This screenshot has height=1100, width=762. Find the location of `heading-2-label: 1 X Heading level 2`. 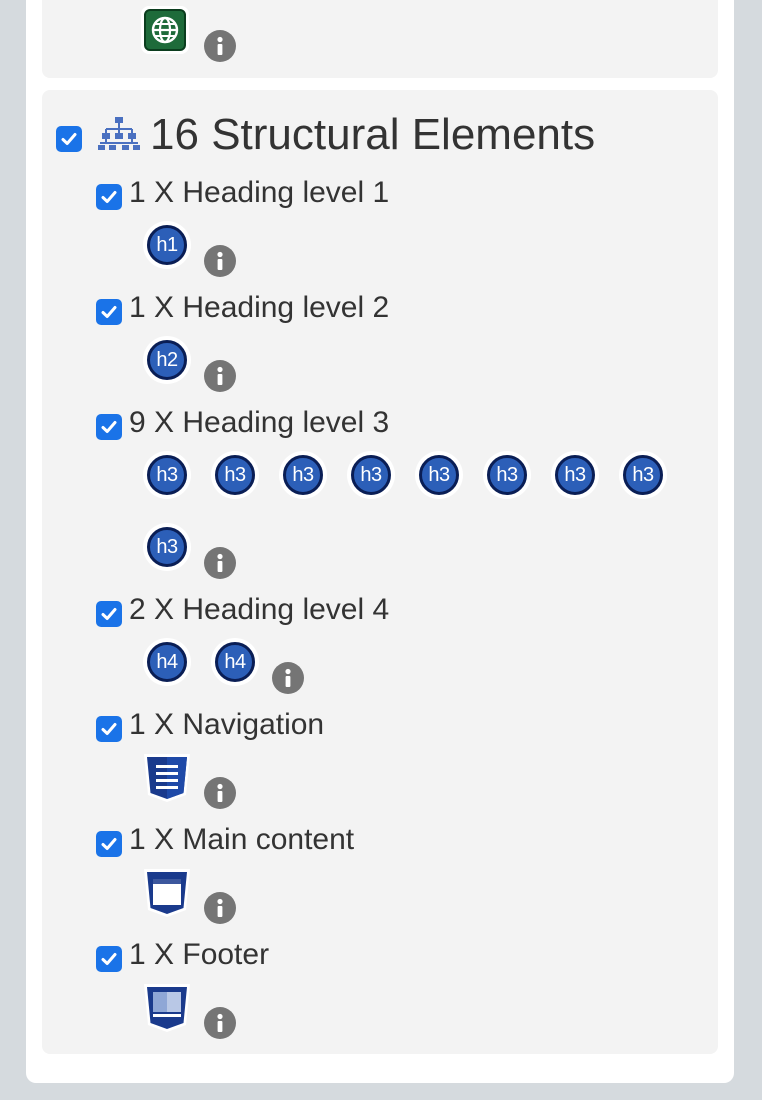

heading-2-label: 1 X Heading level 2 is located at coordinates (259, 307).